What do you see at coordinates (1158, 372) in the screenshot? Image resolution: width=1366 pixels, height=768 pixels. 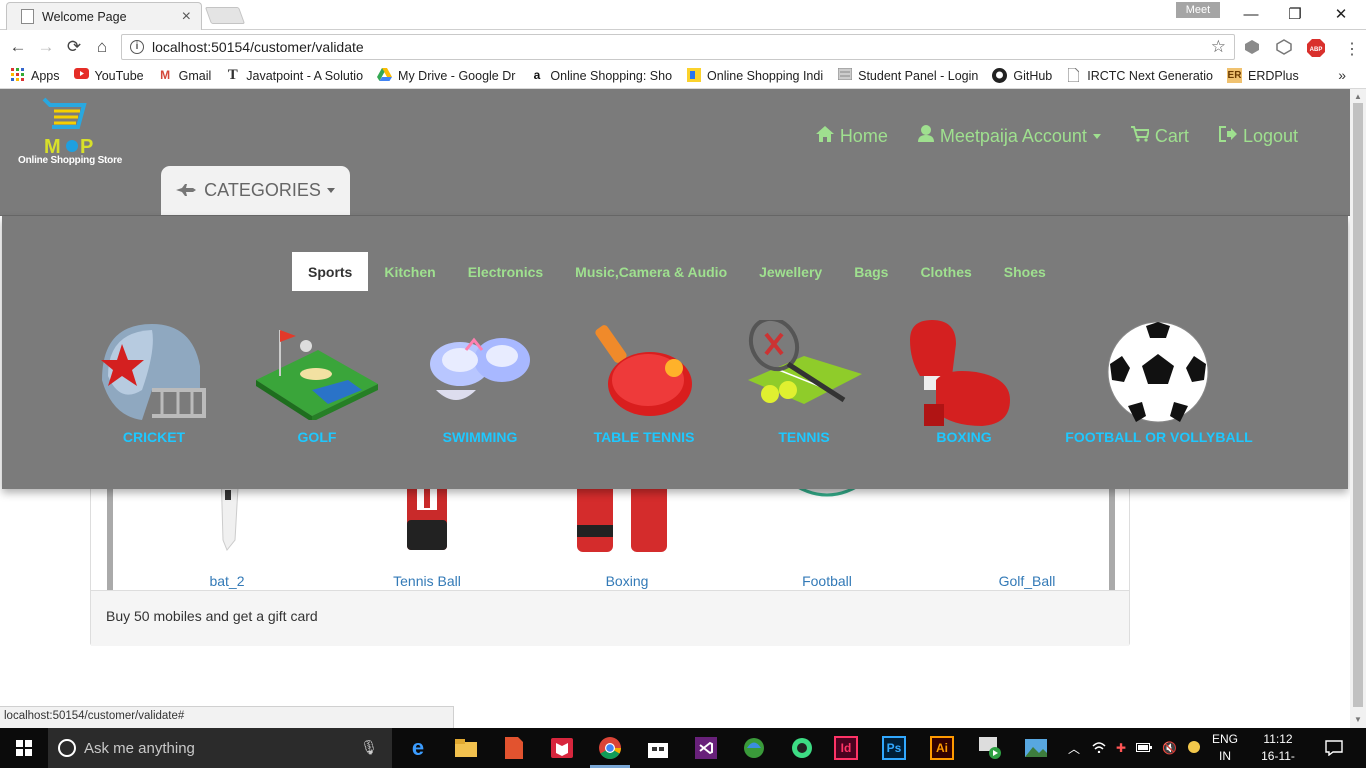 I see `sport-football` at bounding box center [1158, 372].